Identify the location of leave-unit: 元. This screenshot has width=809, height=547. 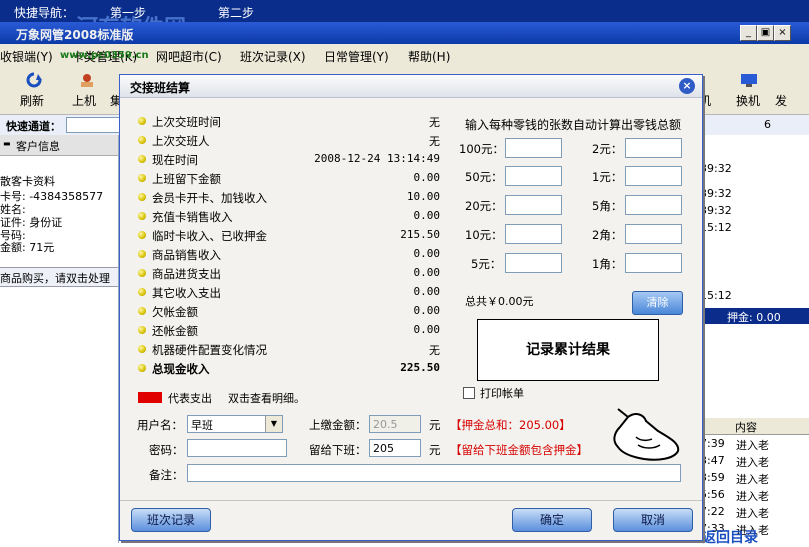
(435, 450).